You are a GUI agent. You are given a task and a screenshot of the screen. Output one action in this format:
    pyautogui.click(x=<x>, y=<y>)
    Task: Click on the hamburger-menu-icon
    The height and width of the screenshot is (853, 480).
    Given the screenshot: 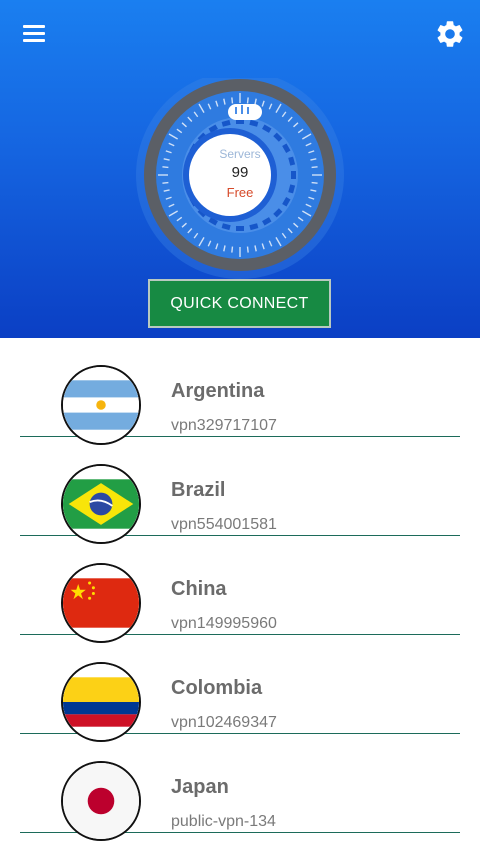 What is the action you would take?
    pyautogui.click(x=34, y=26)
    